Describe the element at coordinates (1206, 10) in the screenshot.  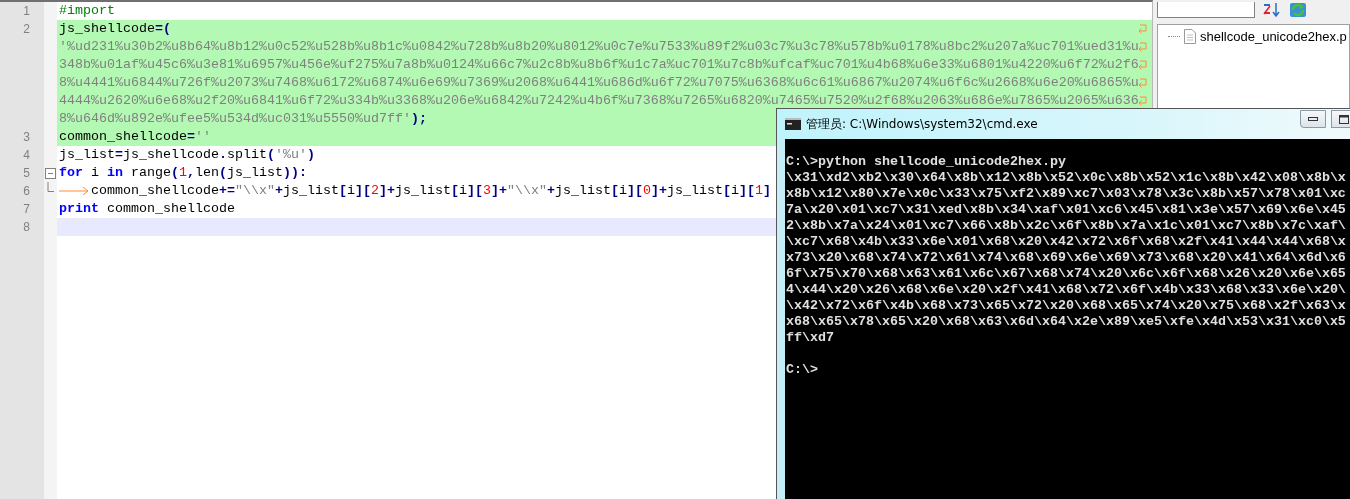
I see `search-field` at that location.